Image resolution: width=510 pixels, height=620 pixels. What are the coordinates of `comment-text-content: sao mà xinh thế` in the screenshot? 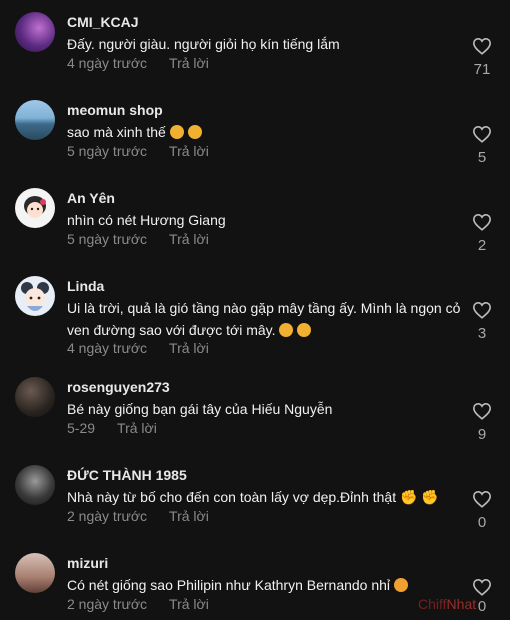 It's located at (116, 132).